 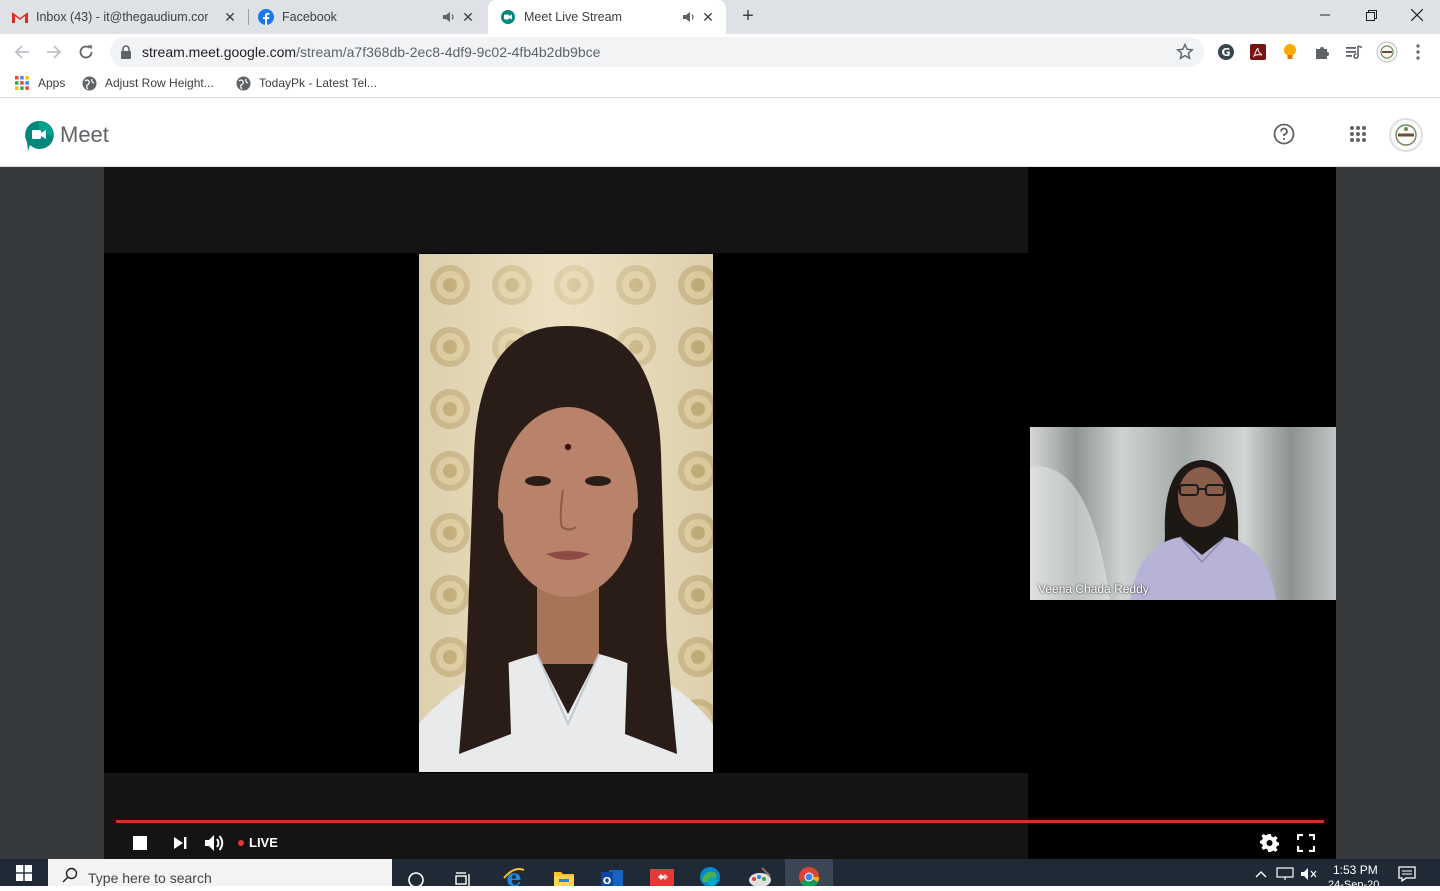 I want to click on acrobat-icon, so click(x=1258, y=52).